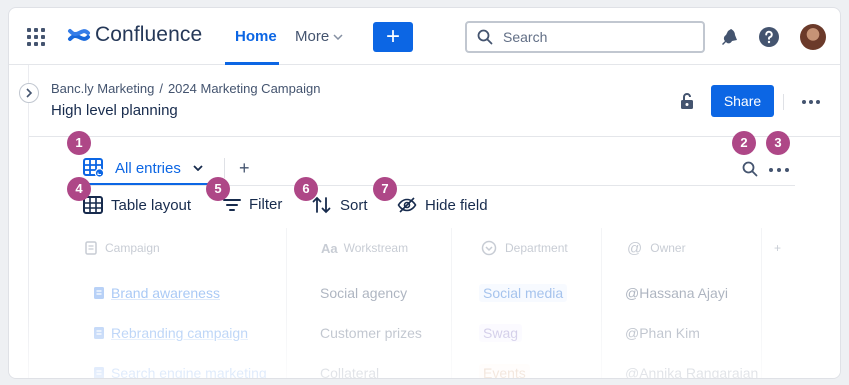 Image resolution: width=849 pixels, height=385 pixels. I want to click on nav-home: Home, so click(256, 36).